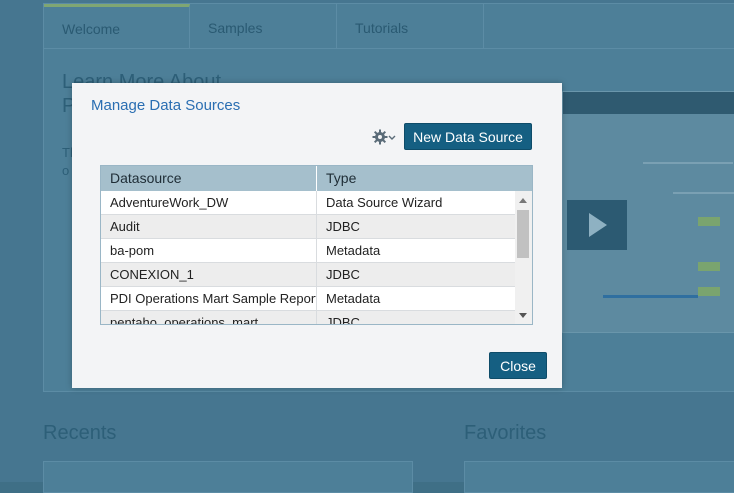 The image size is (734, 493). Describe the element at coordinates (523, 200) in the screenshot. I see `scroll-up-icon` at that location.